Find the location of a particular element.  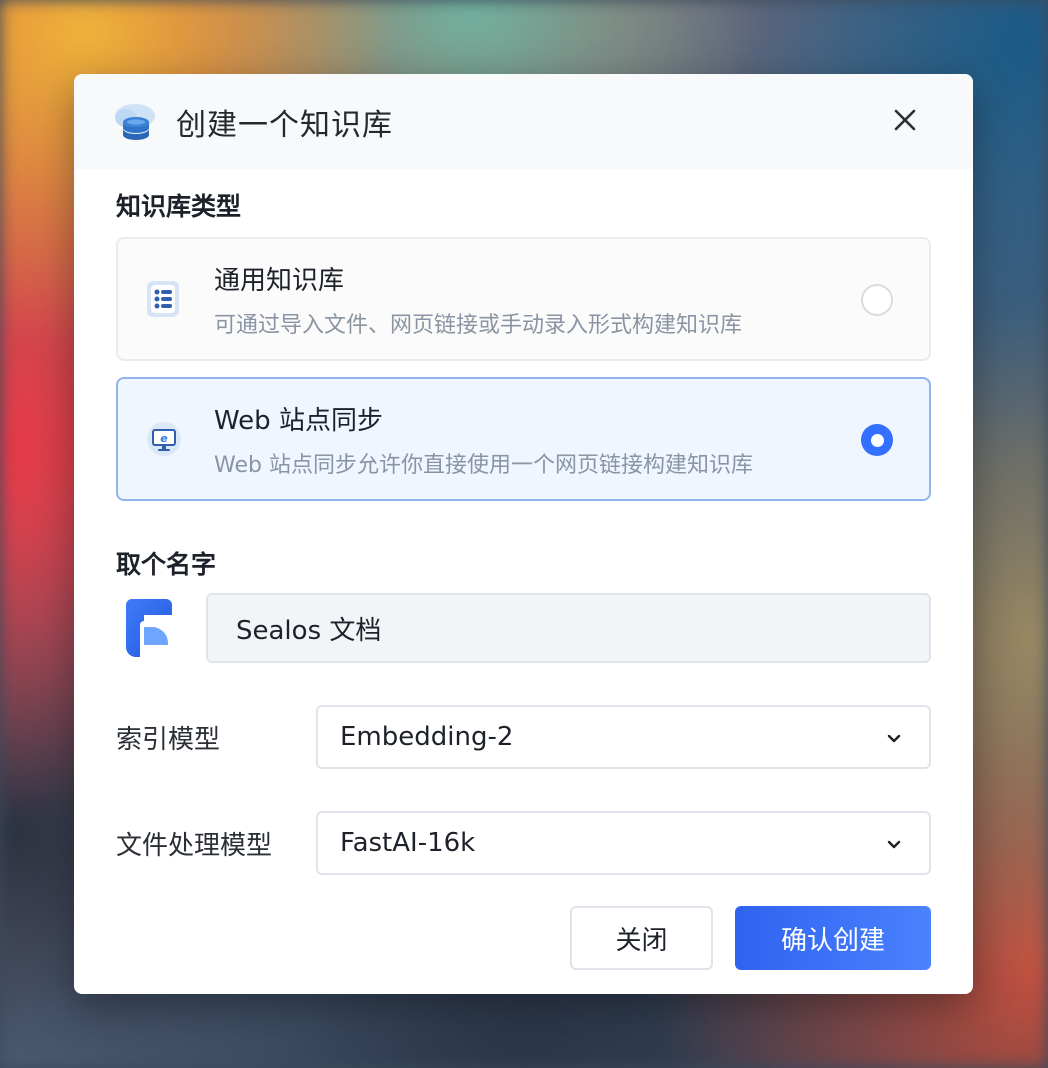

web-monitor-icon: e is located at coordinates (164, 439).